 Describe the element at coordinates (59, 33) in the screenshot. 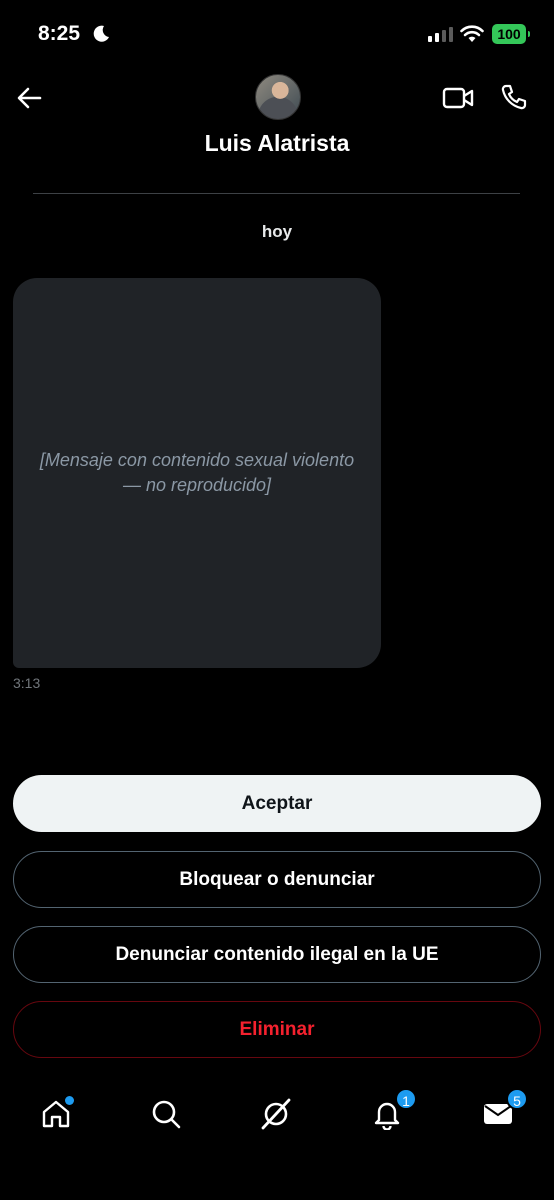

I see `status-time: 8:25` at that location.